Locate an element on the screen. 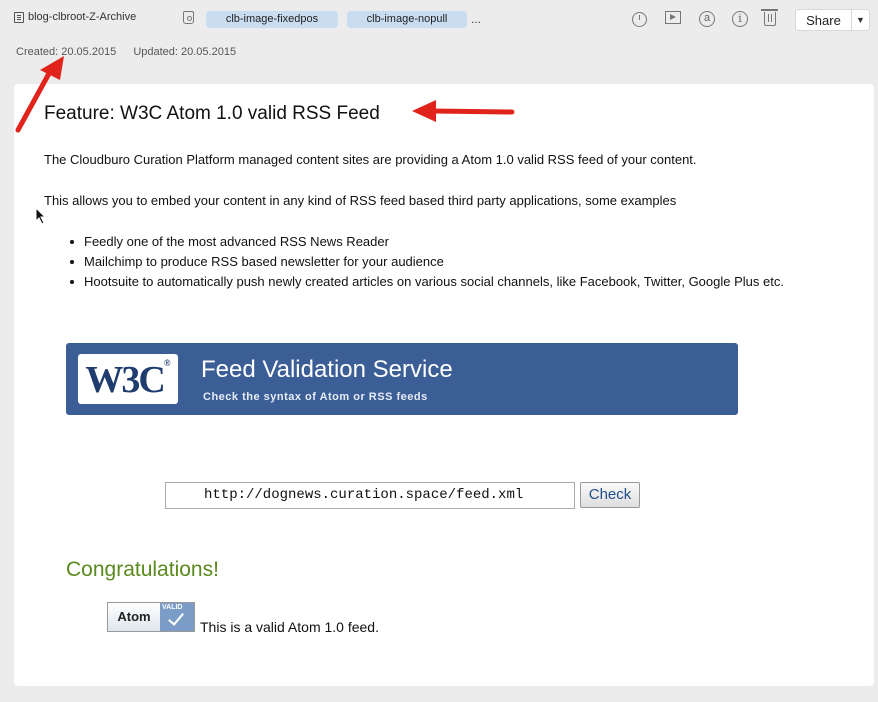 The image size is (878, 702). tag-chip: clb-image-nopull is located at coordinates (407, 19).